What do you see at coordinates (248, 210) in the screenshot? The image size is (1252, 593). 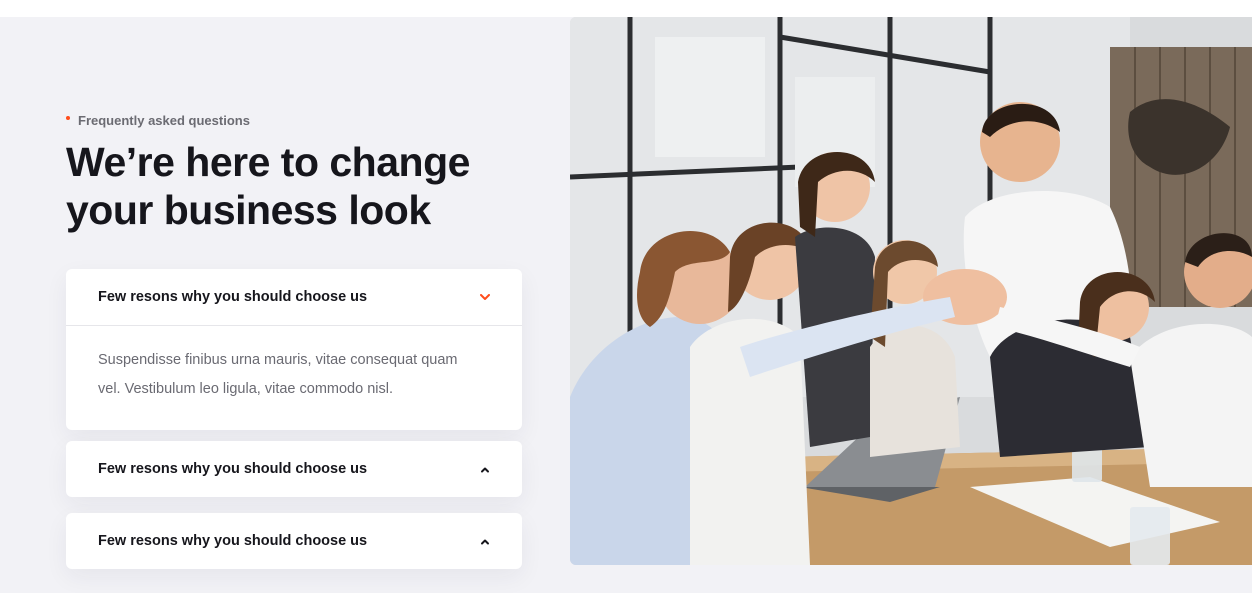 I see `heading-line-2: your business look` at bounding box center [248, 210].